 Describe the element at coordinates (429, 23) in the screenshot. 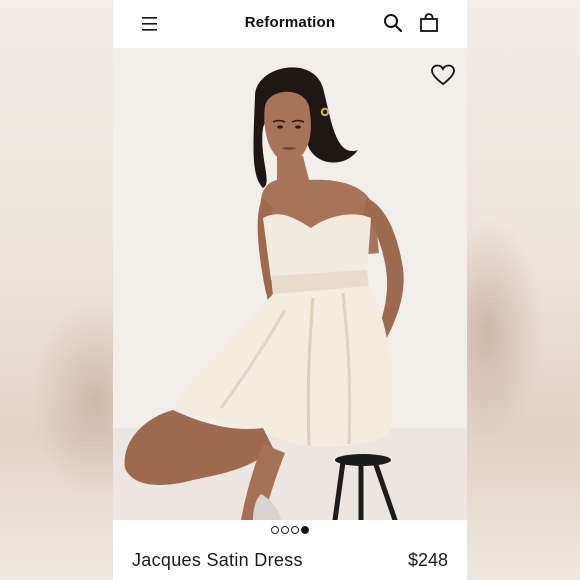

I see `shopping-bag-icon` at that location.